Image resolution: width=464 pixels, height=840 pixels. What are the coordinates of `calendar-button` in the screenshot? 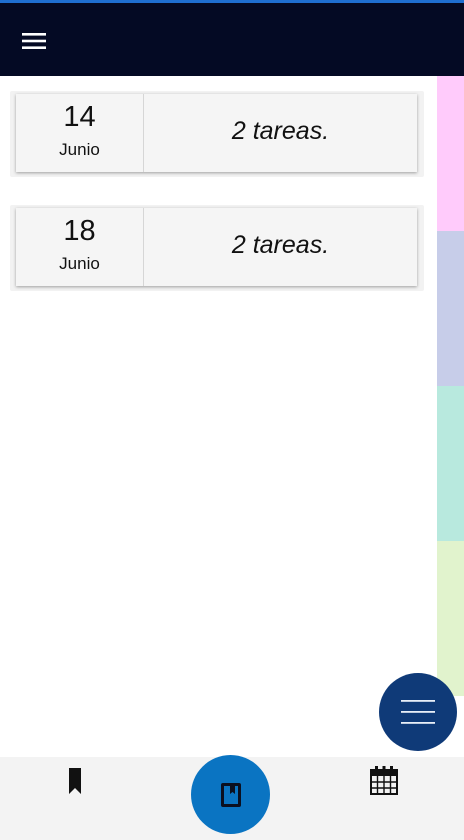 It's located at (384, 781).